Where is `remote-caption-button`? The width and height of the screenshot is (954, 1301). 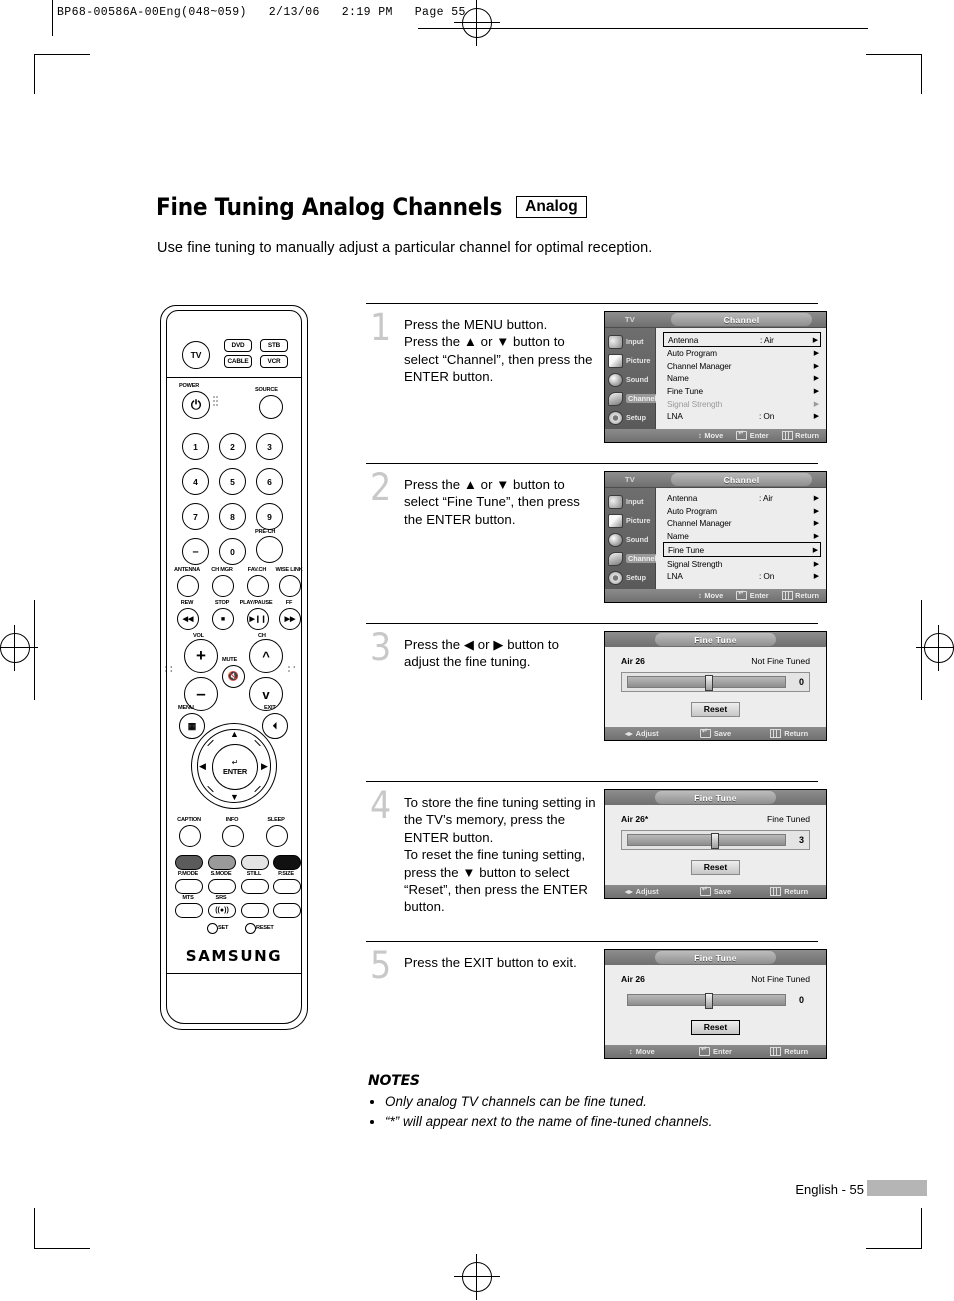
remote-caption-button is located at coordinates (190, 836).